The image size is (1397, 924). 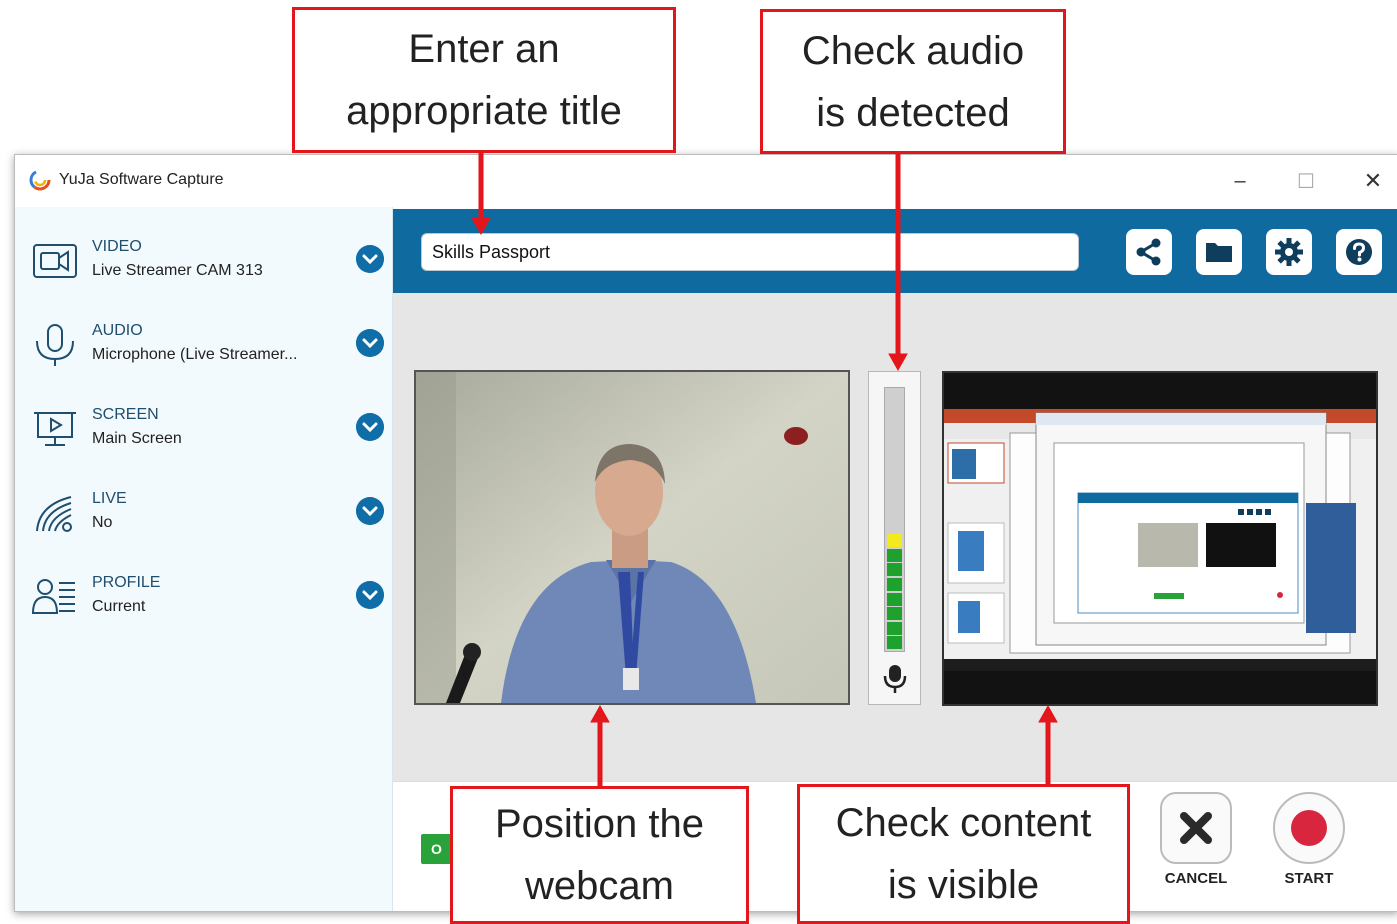 What do you see at coordinates (963, 885) in the screenshot?
I see `callout-text: is visible` at bounding box center [963, 885].